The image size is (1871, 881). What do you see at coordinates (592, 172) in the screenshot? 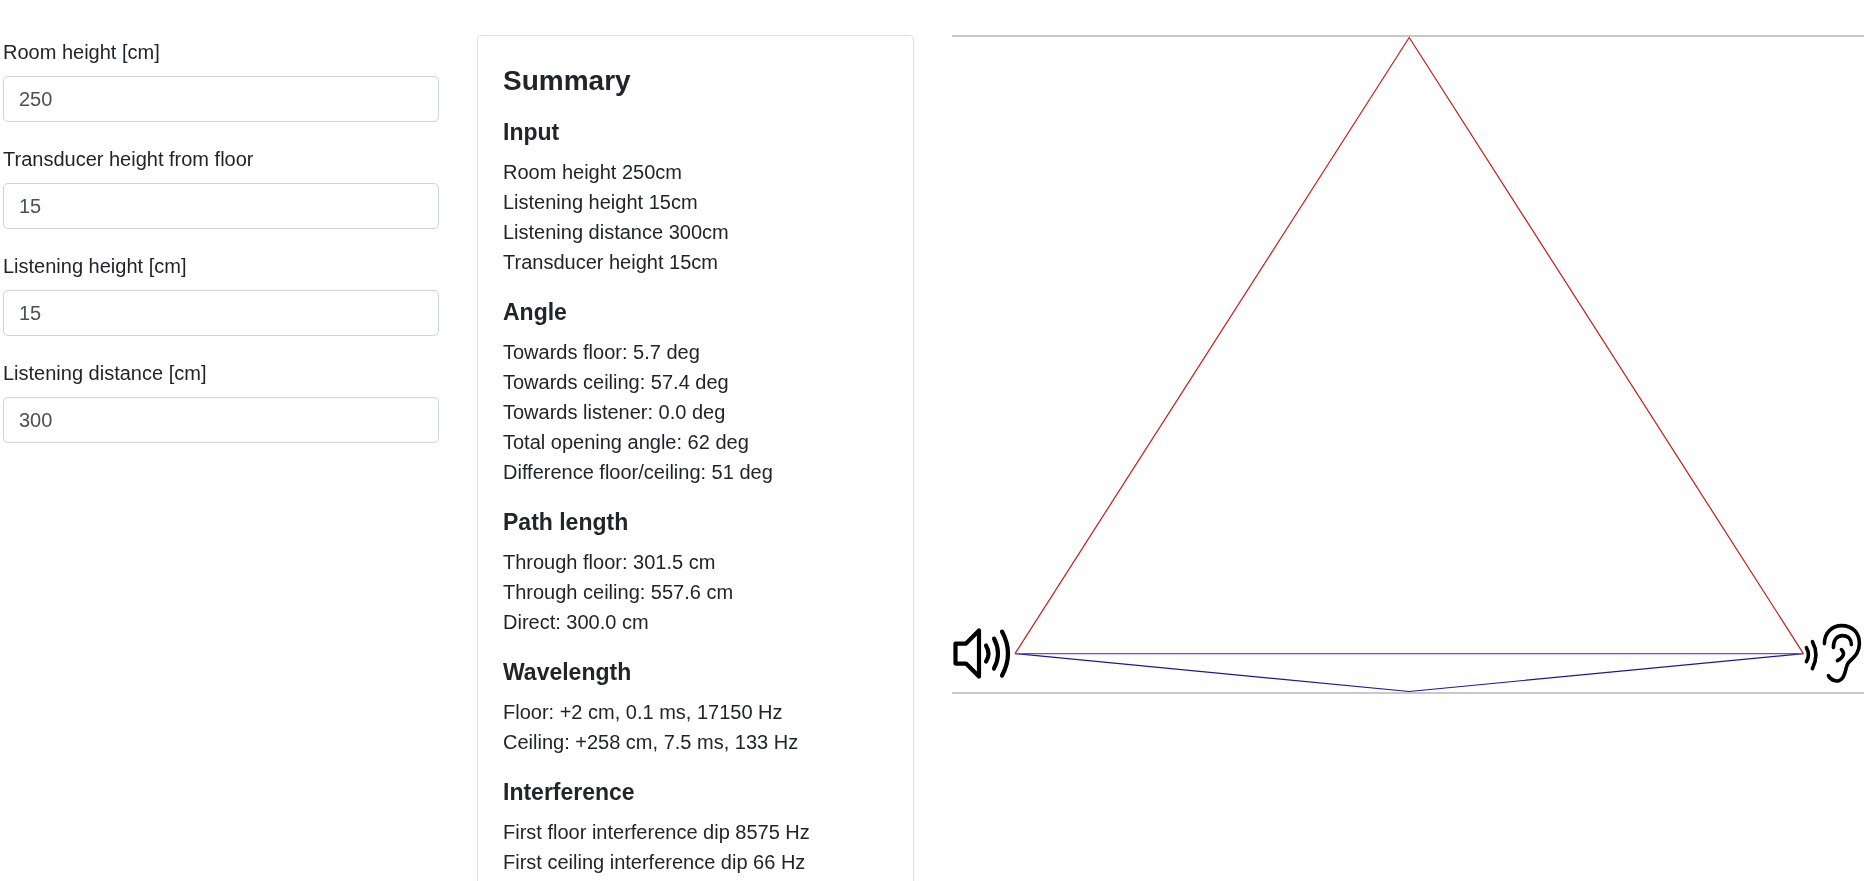
I see `summary-line: Room height 250cm` at bounding box center [592, 172].